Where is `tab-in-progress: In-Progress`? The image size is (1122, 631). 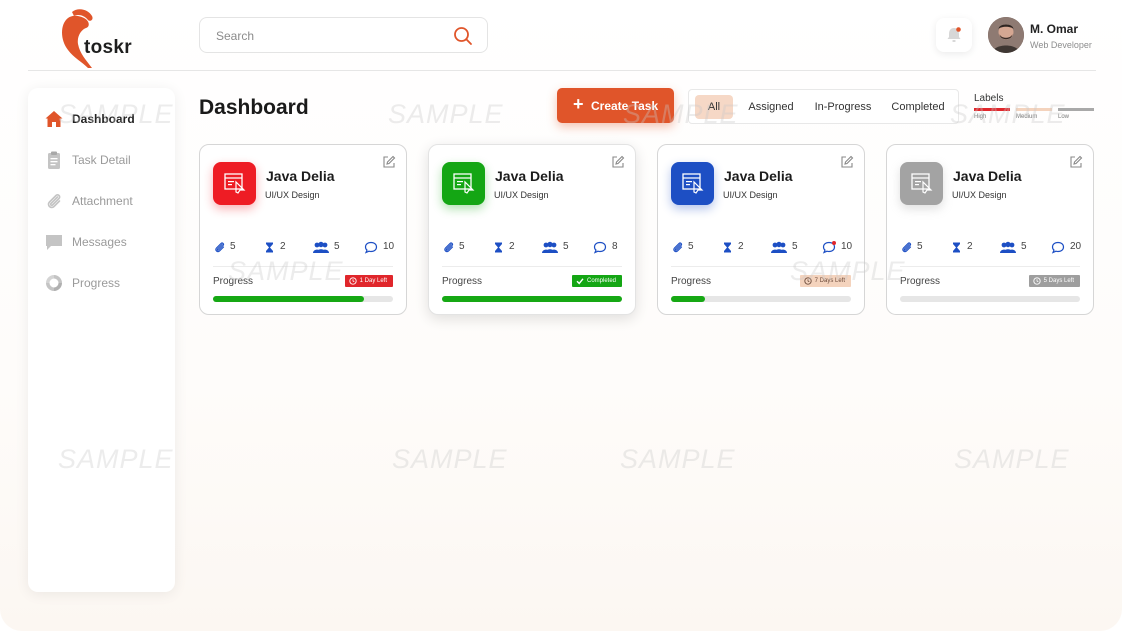
tab-in-progress: In-Progress is located at coordinates (843, 107).